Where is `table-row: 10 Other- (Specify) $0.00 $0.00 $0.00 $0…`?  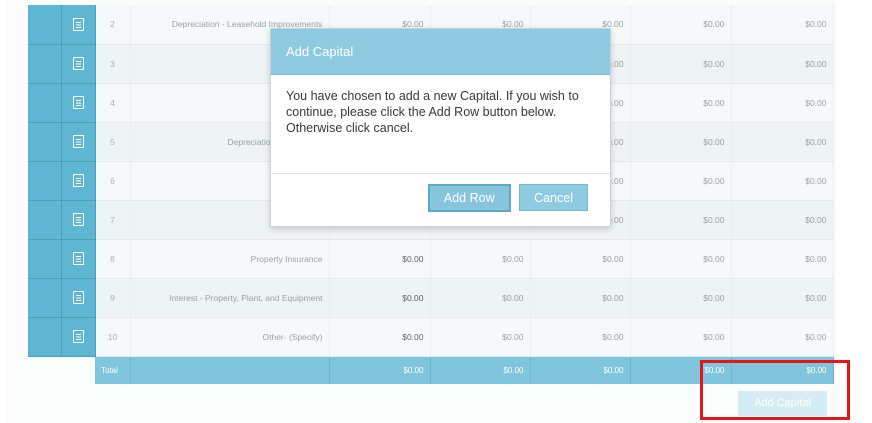
table-row: 10 Other- (Specify) $0.00 $0.00 $0.00 $0… is located at coordinates (431, 337).